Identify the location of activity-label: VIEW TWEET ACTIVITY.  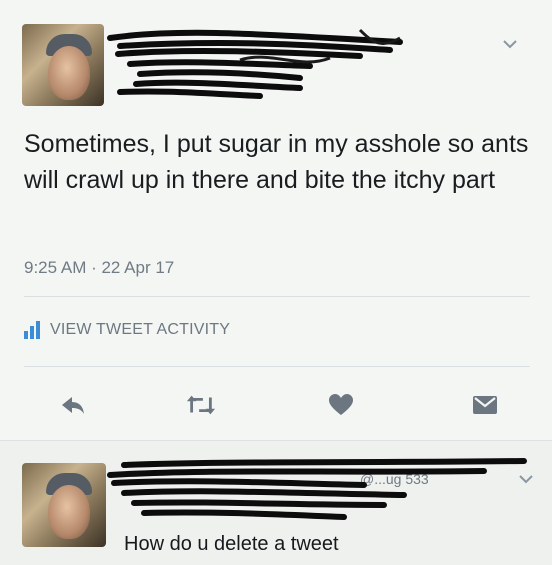
(140, 329).